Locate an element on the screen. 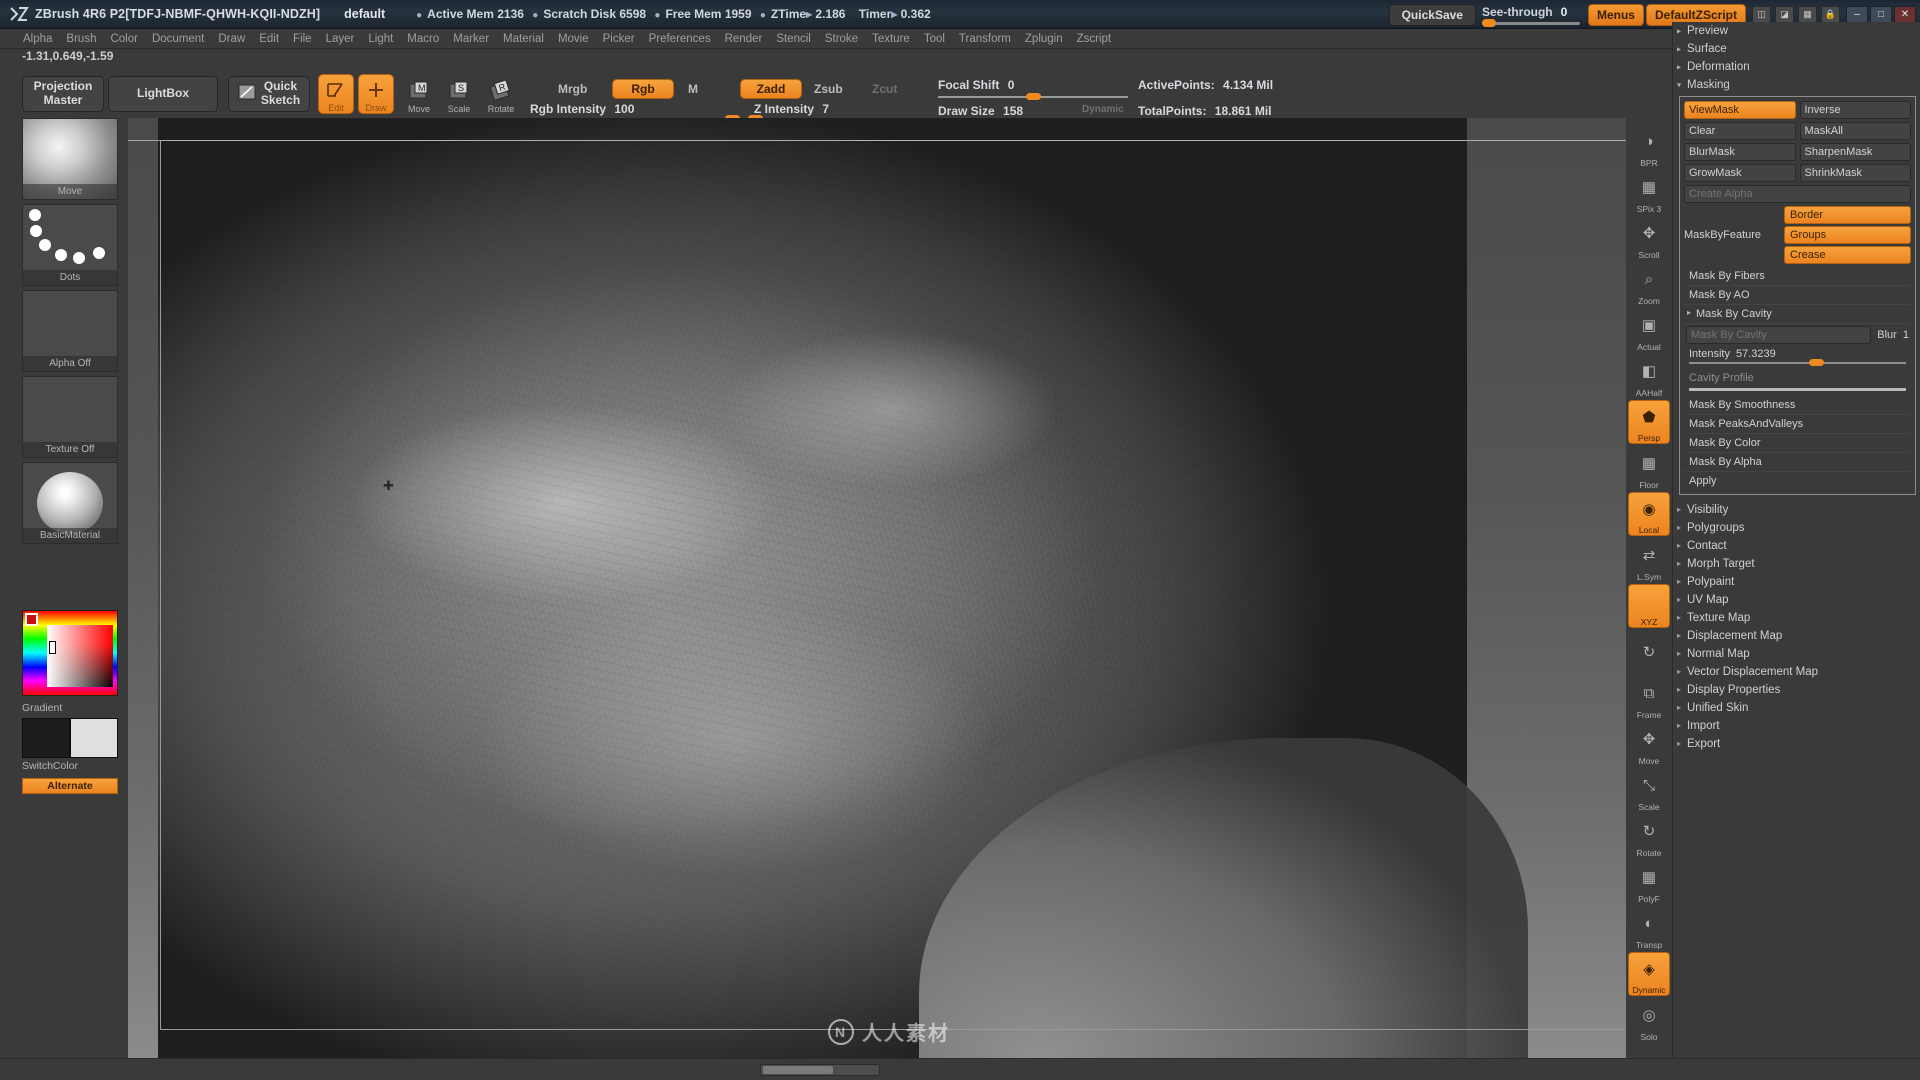 The image size is (1920, 1080). mask-all-button: MaskAll is located at coordinates (1855, 131).